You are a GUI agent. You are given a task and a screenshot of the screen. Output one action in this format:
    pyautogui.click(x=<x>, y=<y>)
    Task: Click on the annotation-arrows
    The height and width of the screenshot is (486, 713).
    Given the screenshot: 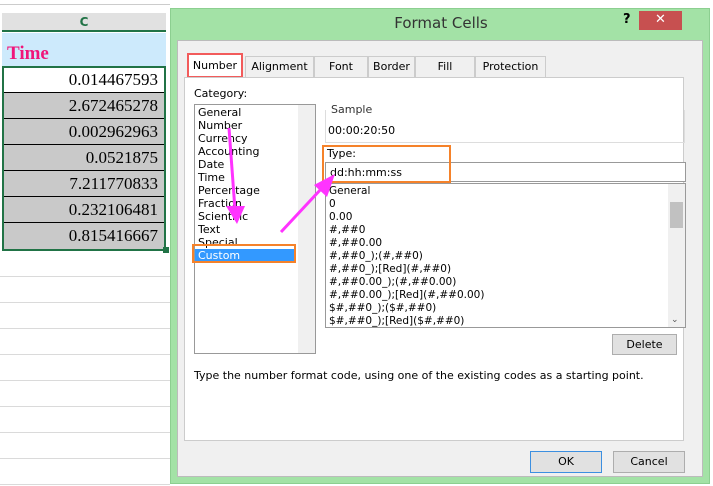 What is the action you would take?
    pyautogui.click(x=280, y=180)
    